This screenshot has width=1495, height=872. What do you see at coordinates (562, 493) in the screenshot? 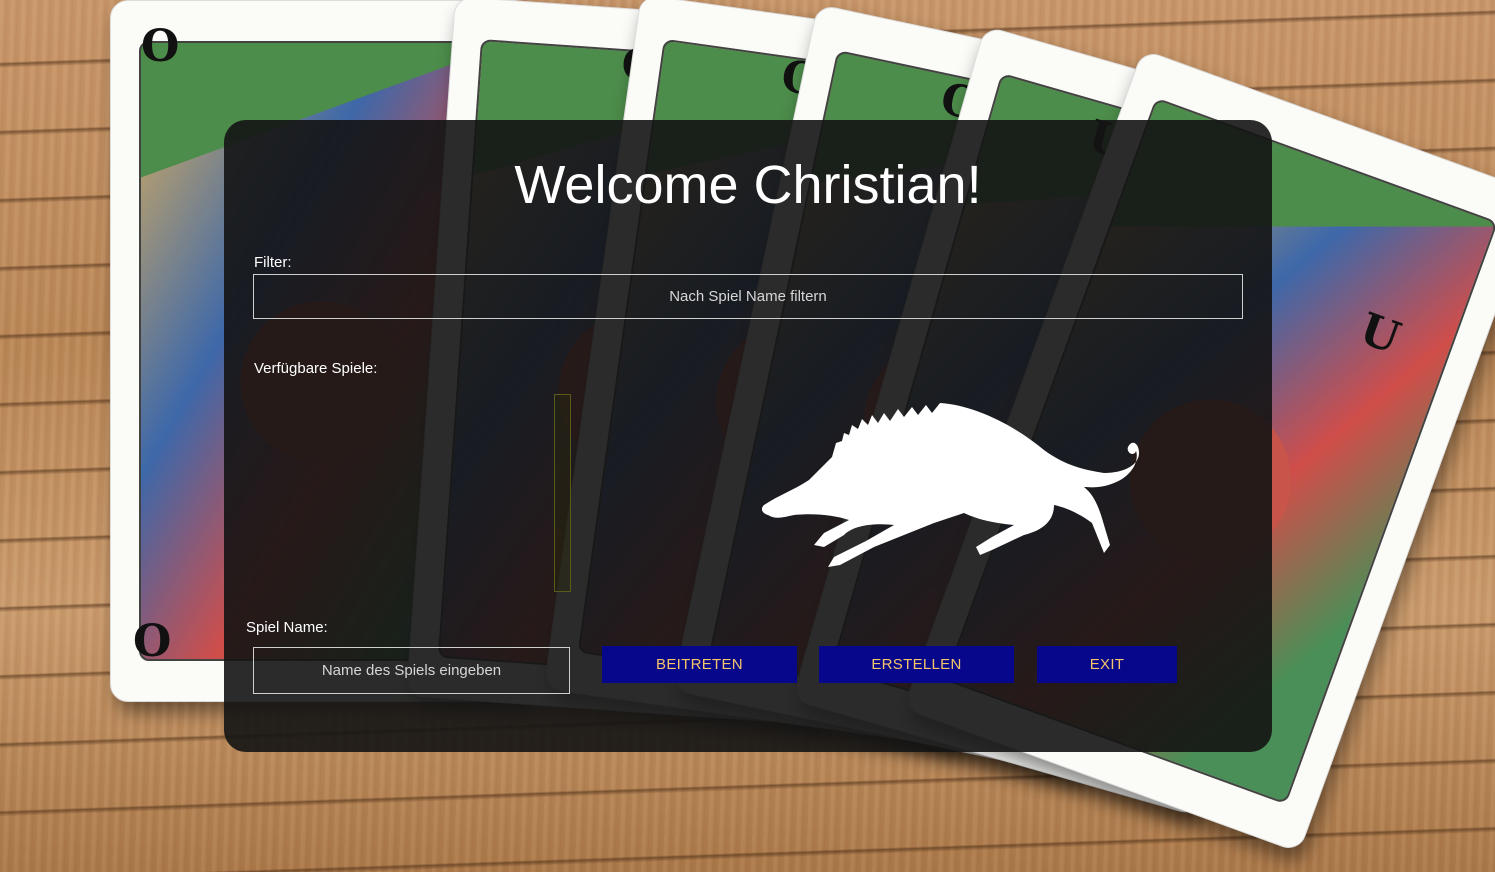
I see `games-list-scrollbar` at bounding box center [562, 493].